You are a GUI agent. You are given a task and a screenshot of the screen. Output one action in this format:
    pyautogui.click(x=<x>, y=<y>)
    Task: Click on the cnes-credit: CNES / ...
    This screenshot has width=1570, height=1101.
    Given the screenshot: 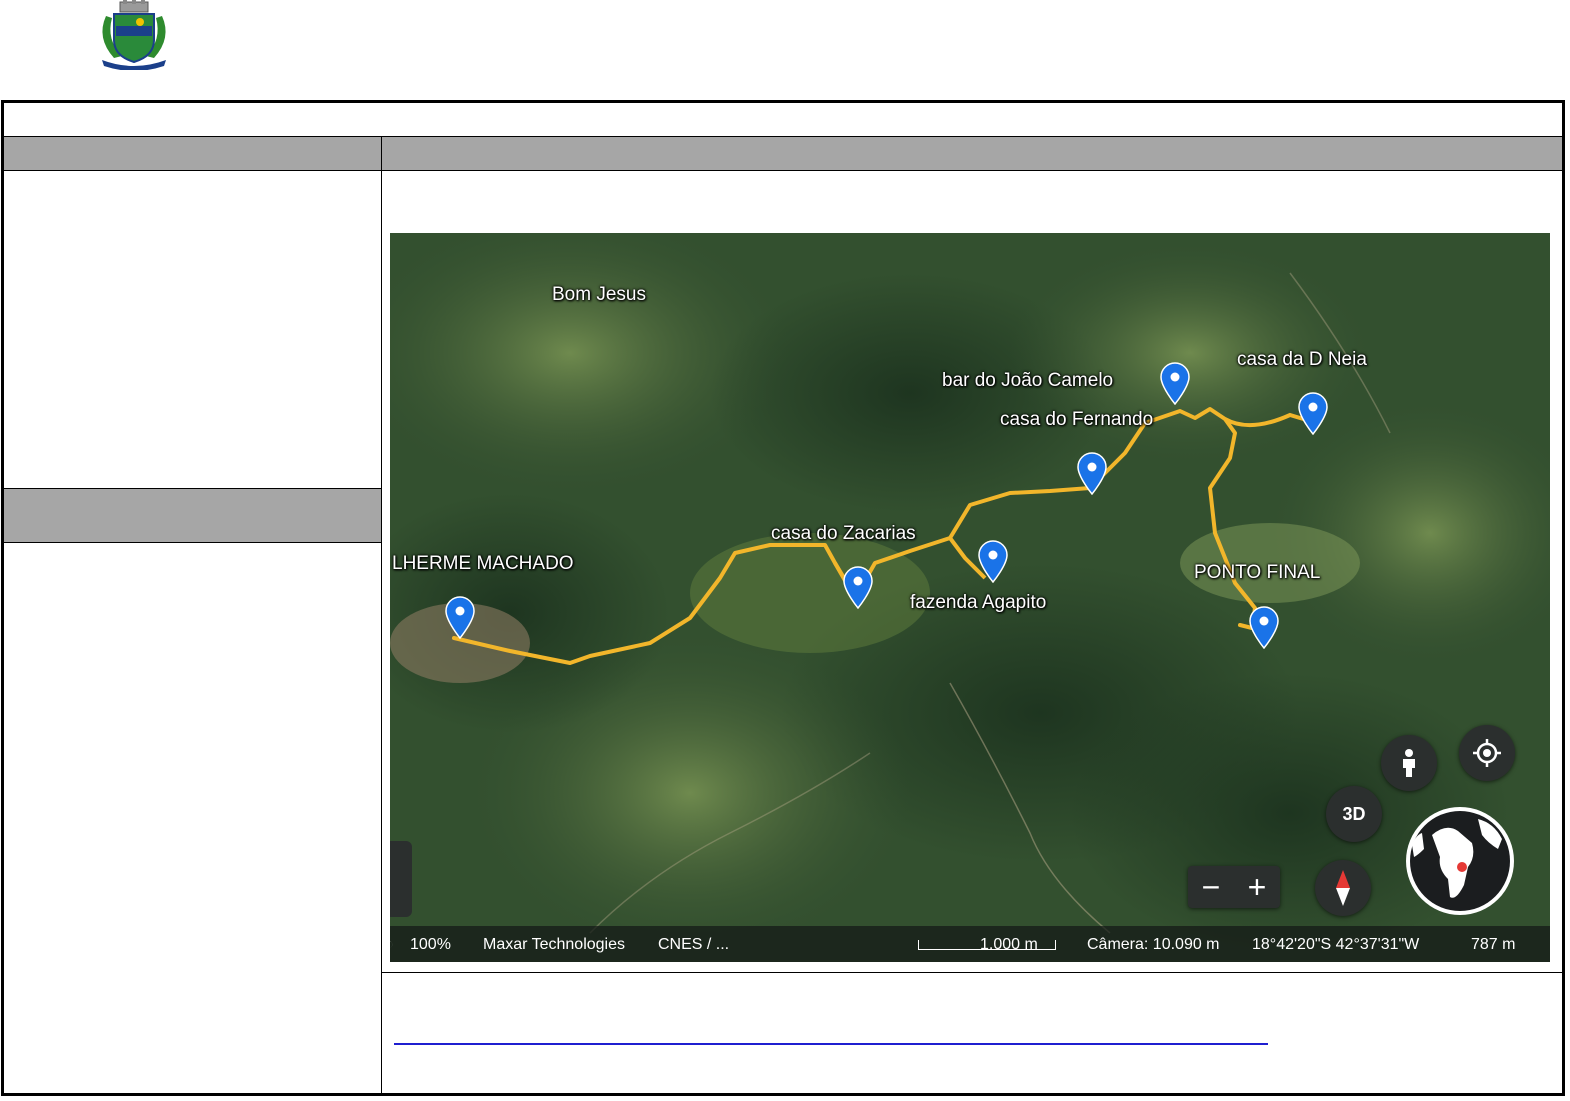 What is the action you would take?
    pyautogui.click(x=693, y=945)
    